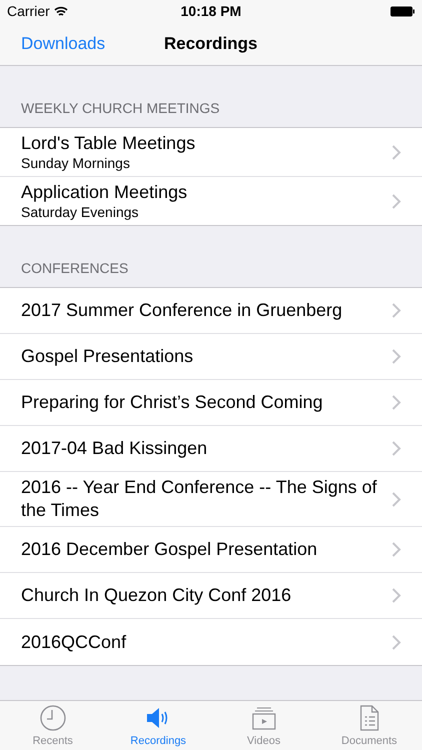 The width and height of the screenshot is (422, 750). What do you see at coordinates (158, 725) in the screenshot?
I see `tab-item: Recordings` at bounding box center [158, 725].